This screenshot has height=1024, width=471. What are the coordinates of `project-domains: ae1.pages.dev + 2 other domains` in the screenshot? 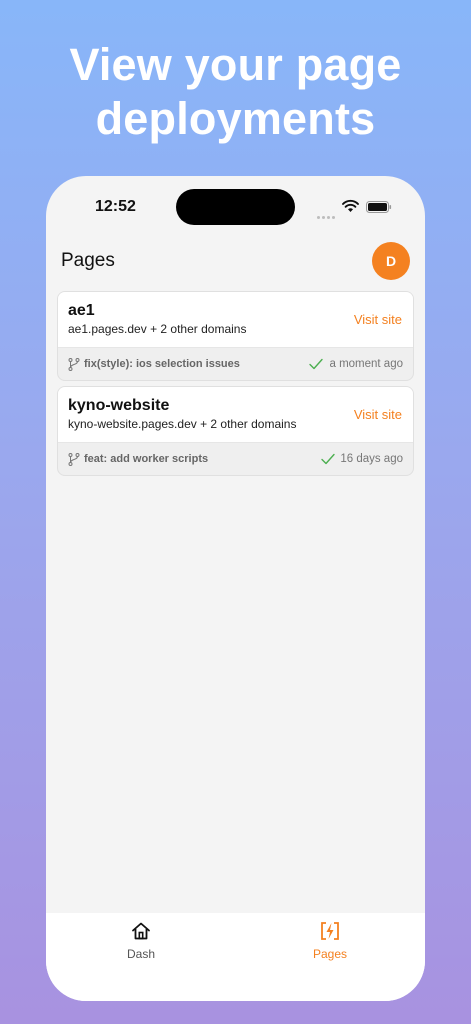 It's located at (157, 329).